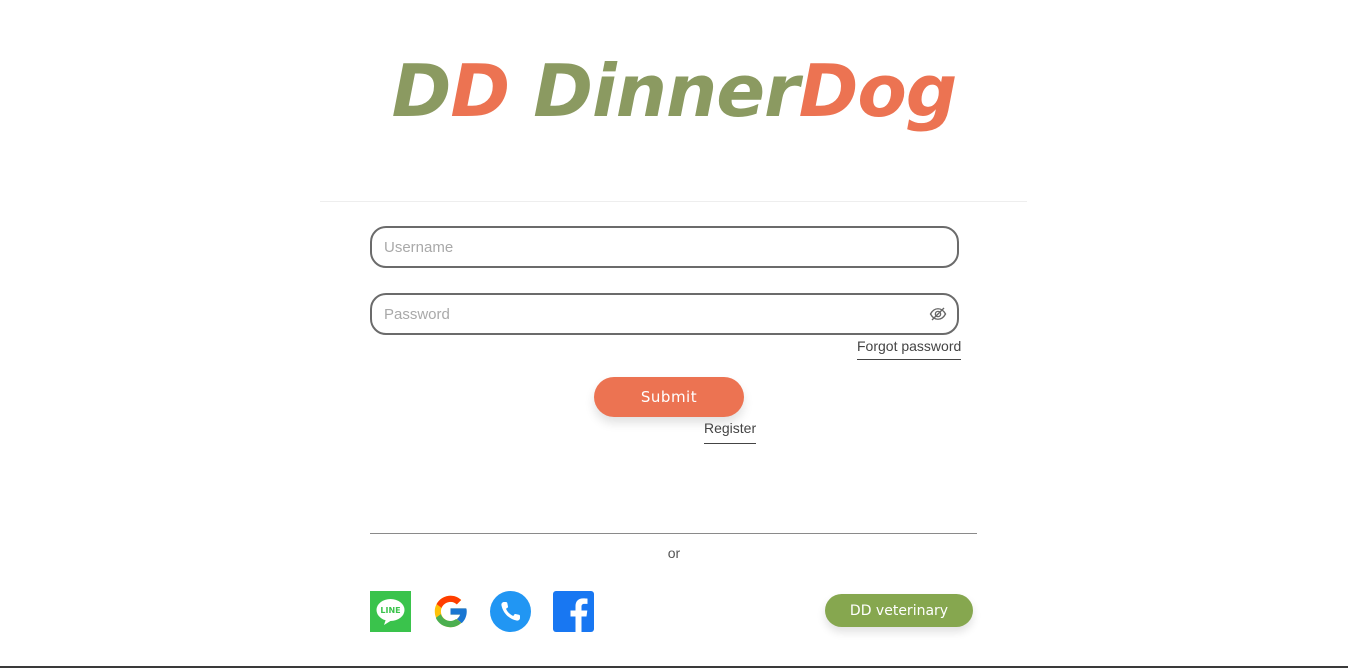 The width and height of the screenshot is (1348, 668). I want to click on logo-word-dog: Dog, so click(878, 91).